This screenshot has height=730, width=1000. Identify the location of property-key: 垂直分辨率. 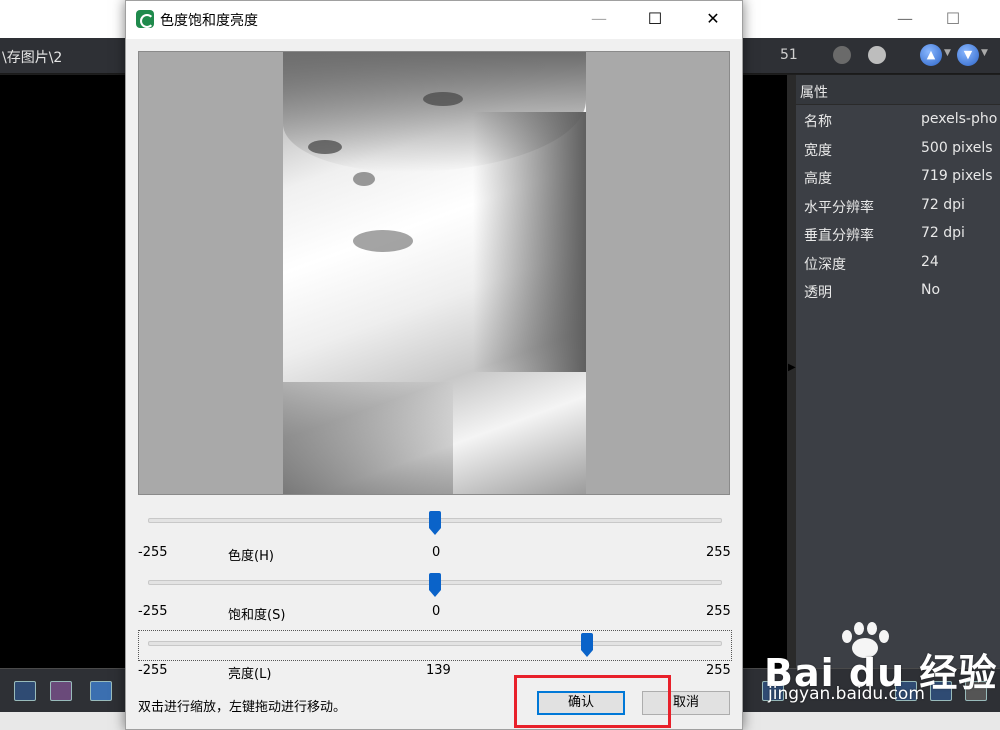
(839, 236).